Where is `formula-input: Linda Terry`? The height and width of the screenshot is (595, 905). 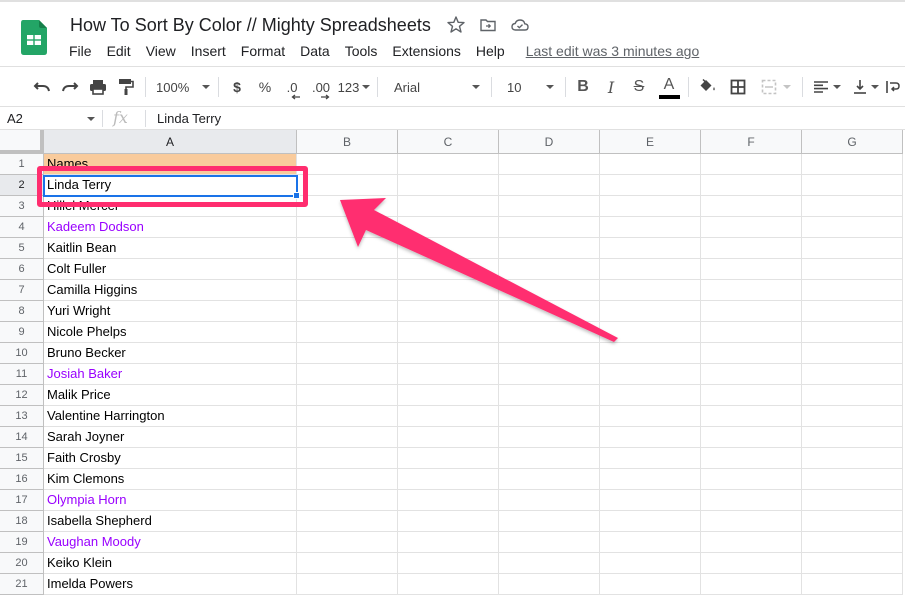 formula-input: Linda Terry is located at coordinates (189, 118).